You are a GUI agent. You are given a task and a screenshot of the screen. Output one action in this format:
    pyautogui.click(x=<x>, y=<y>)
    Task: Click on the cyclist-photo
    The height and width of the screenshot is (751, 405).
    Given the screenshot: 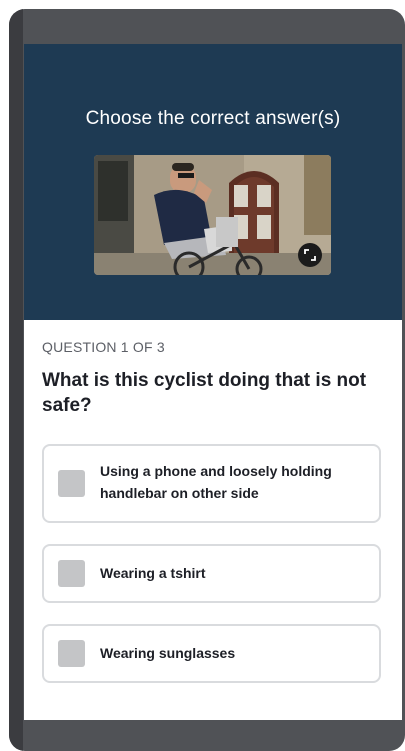 What is the action you would take?
    pyautogui.click(x=212, y=215)
    